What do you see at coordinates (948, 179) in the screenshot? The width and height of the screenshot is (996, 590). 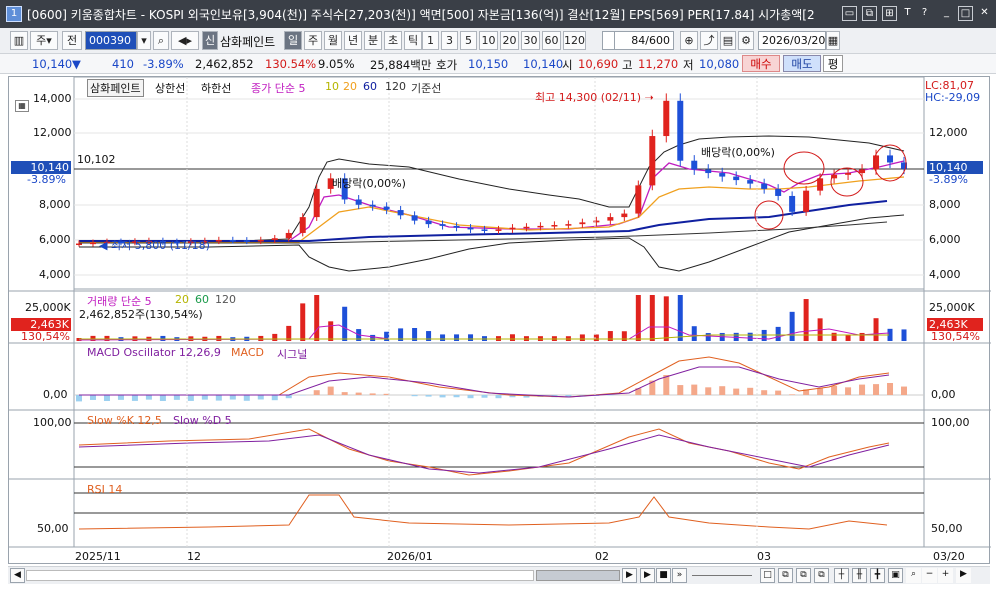 I see `current-rate-right: -3.89%` at bounding box center [948, 179].